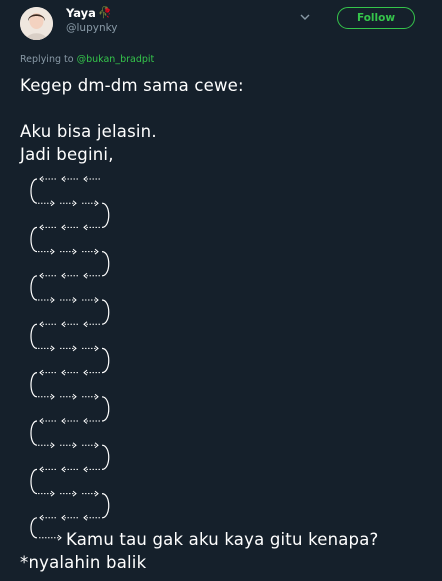  I want to click on tweet-line-1: Kegep dm-dm sama cewe:, so click(132, 85).